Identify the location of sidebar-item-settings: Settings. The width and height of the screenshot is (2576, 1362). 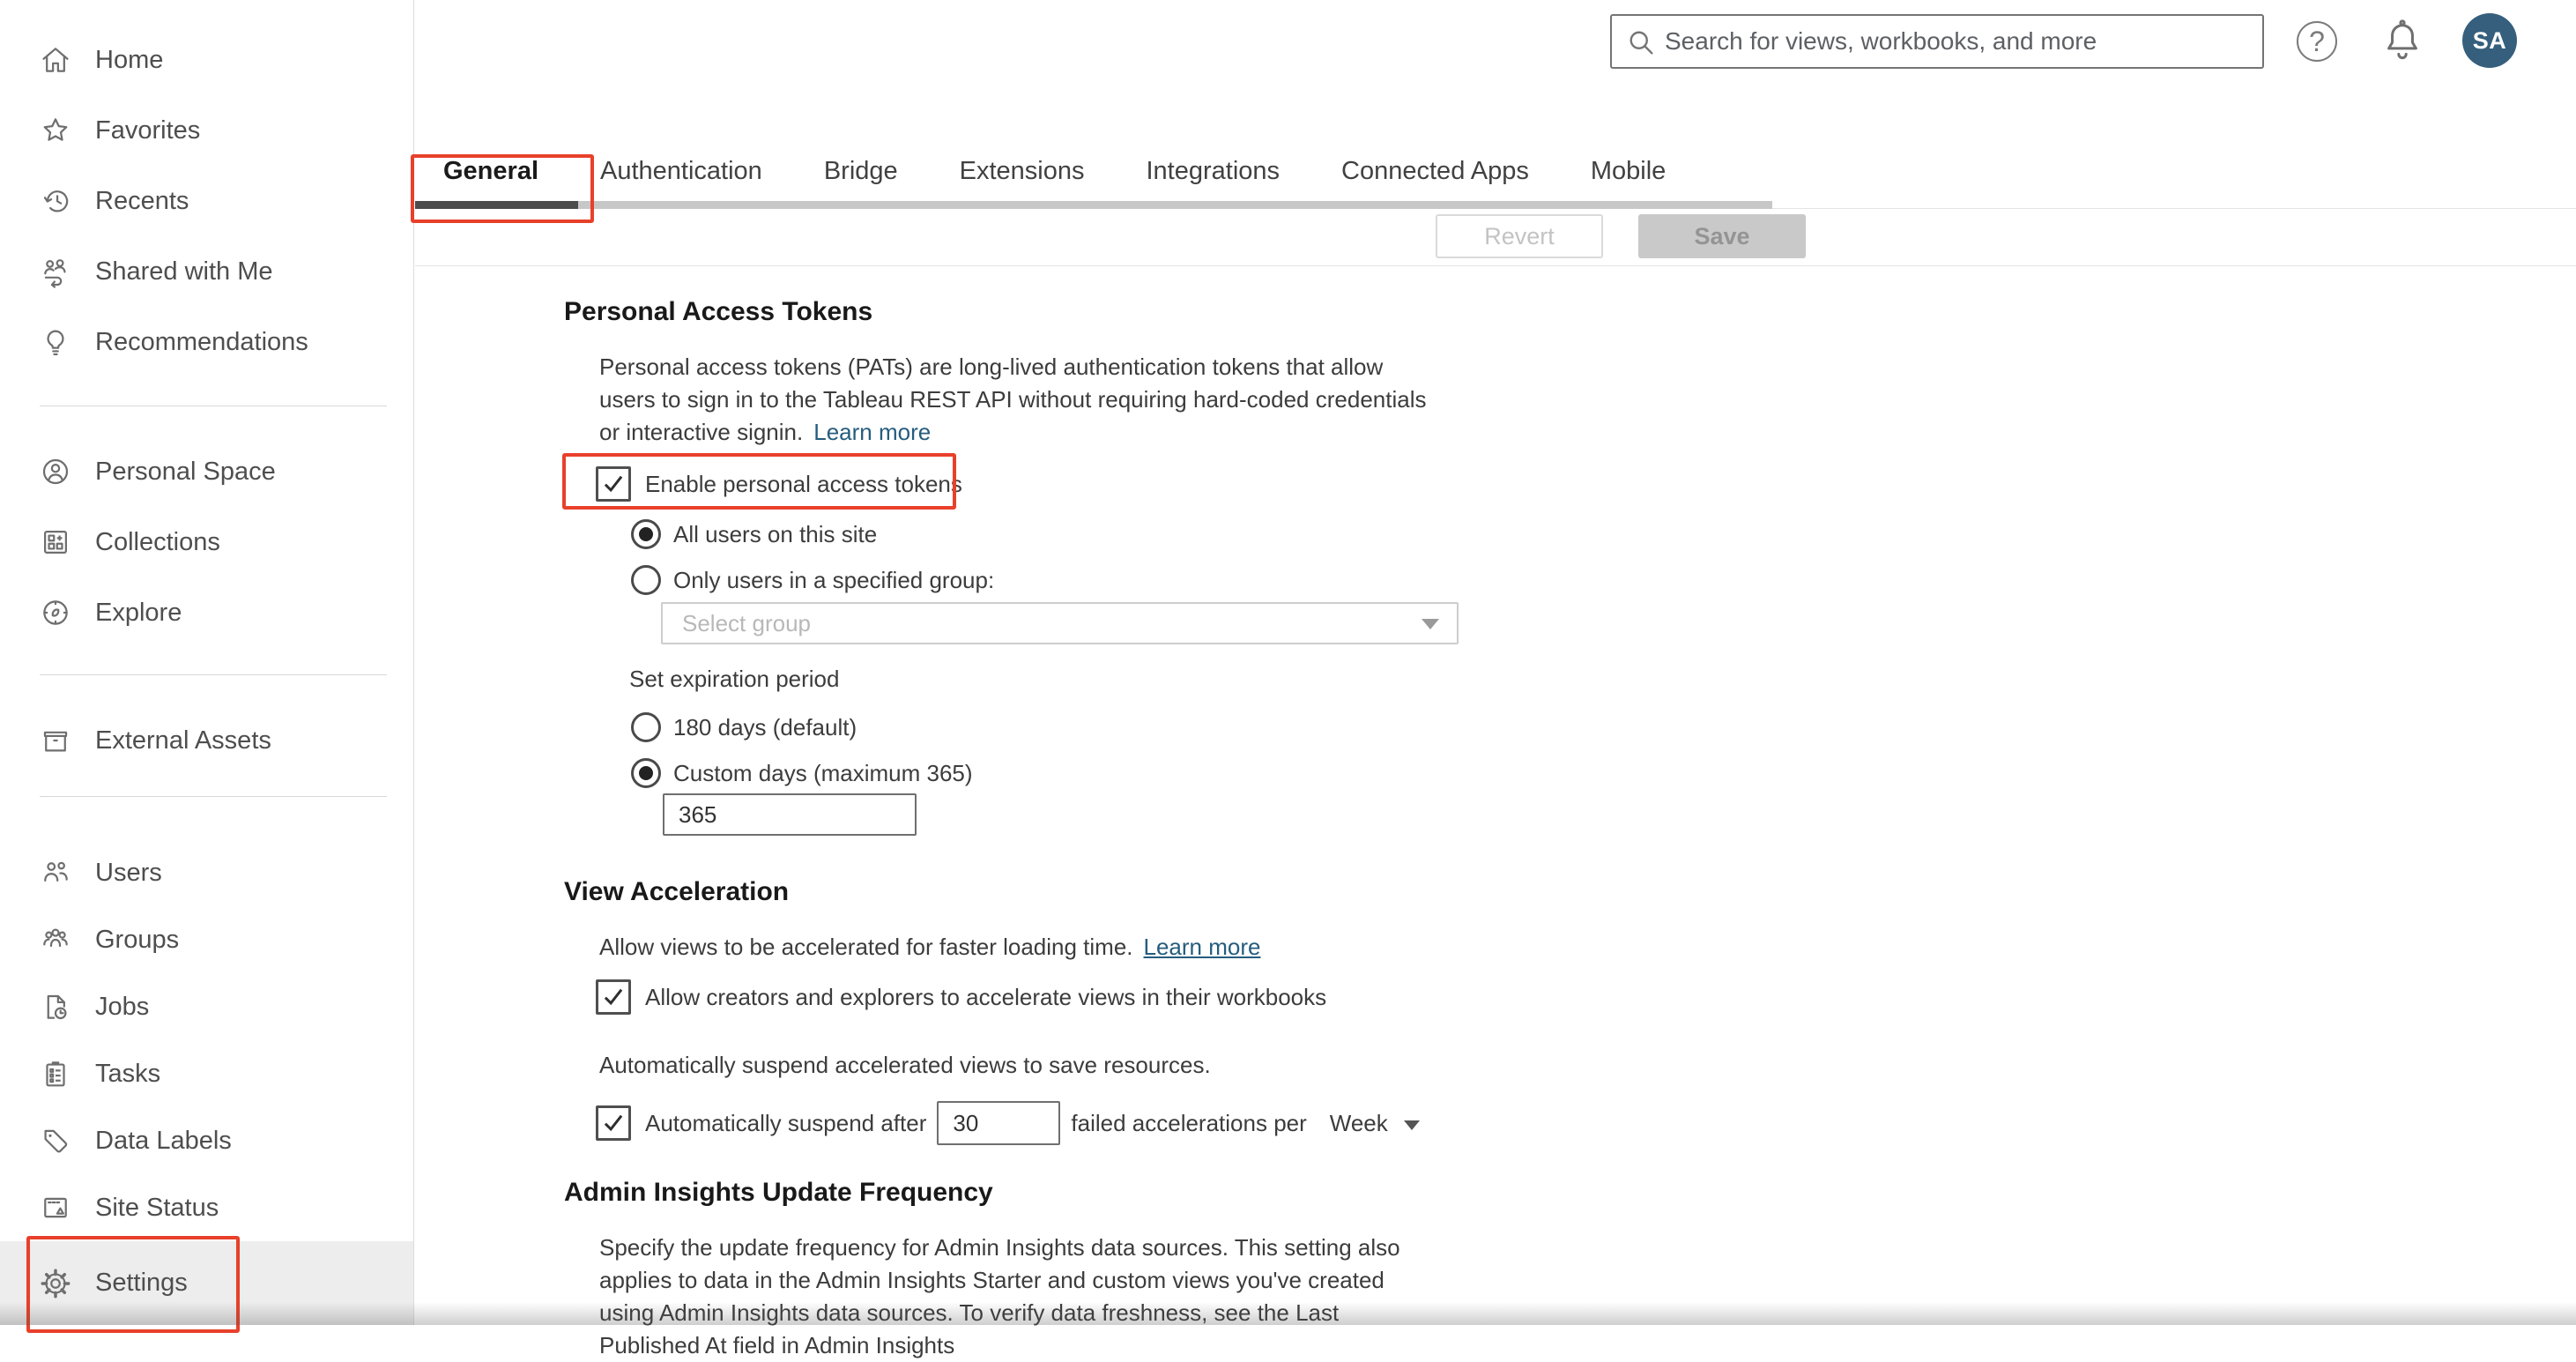
(206, 1283).